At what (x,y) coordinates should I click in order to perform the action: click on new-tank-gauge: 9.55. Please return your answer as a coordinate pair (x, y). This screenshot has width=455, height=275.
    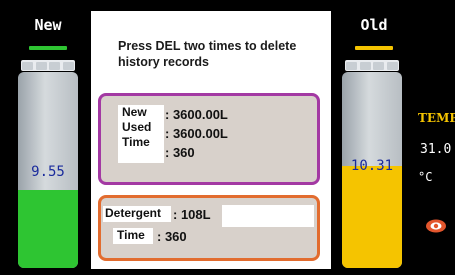
    Looking at the image, I should click on (48, 170).